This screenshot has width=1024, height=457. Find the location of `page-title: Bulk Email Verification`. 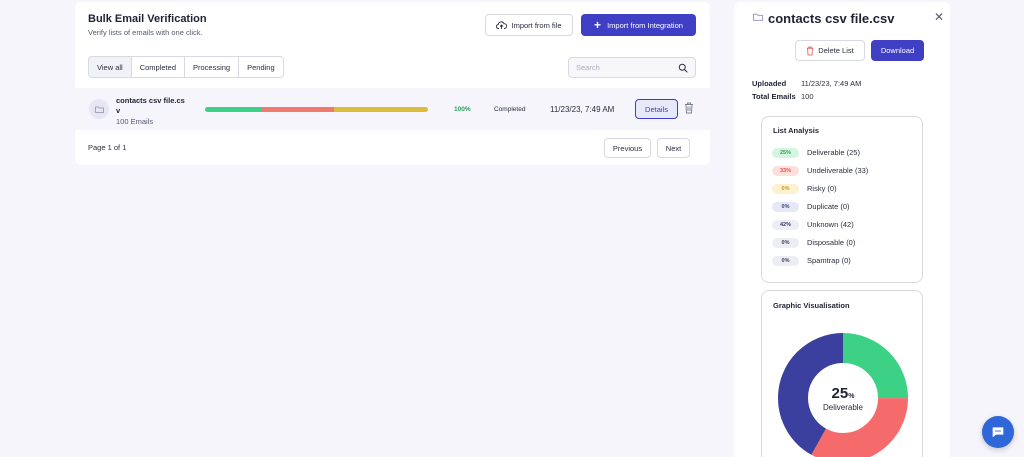

page-title: Bulk Email Verification is located at coordinates (147, 19).